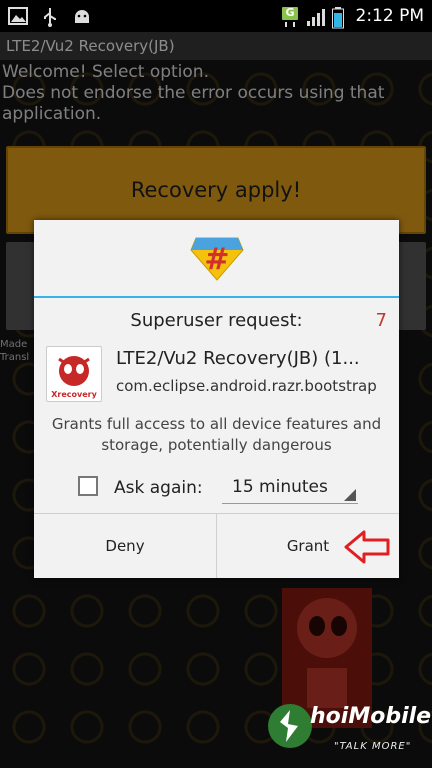 The image size is (432, 768). What do you see at coordinates (381, 320) in the screenshot?
I see `countdown-timer: 7` at bounding box center [381, 320].